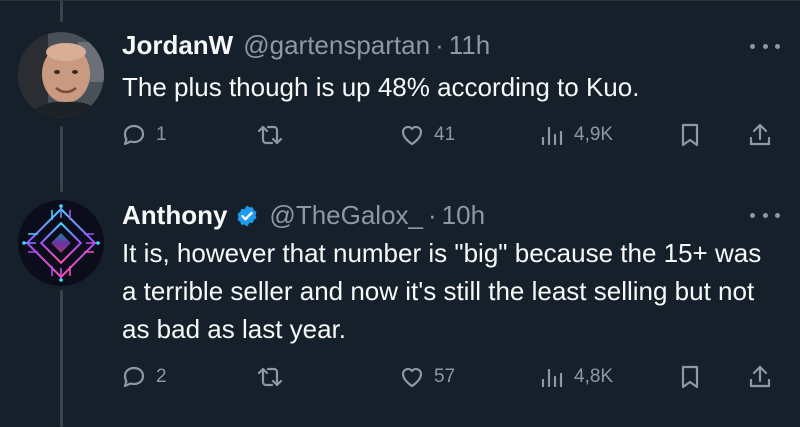 The image size is (800, 427). What do you see at coordinates (346, 215) in the screenshot?
I see `user-handle: @TheGalox_` at bounding box center [346, 215].